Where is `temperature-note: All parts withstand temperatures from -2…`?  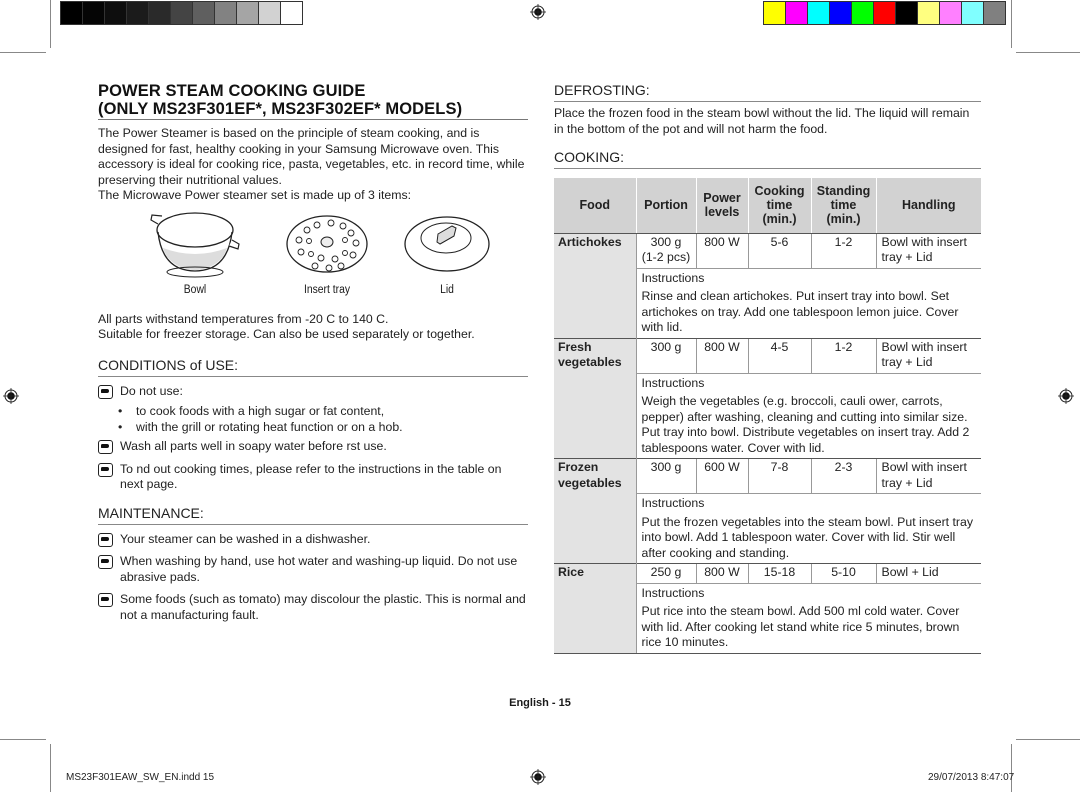
temperature-note: All parts withstand temperatures from -2… is located at coordinates (243, 318).